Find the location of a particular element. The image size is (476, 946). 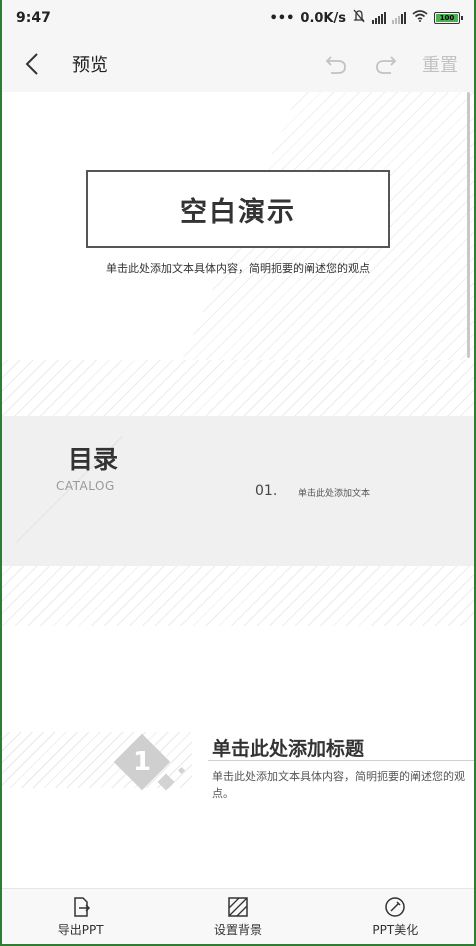

wifi-icon is located at coordinates (420, 18).